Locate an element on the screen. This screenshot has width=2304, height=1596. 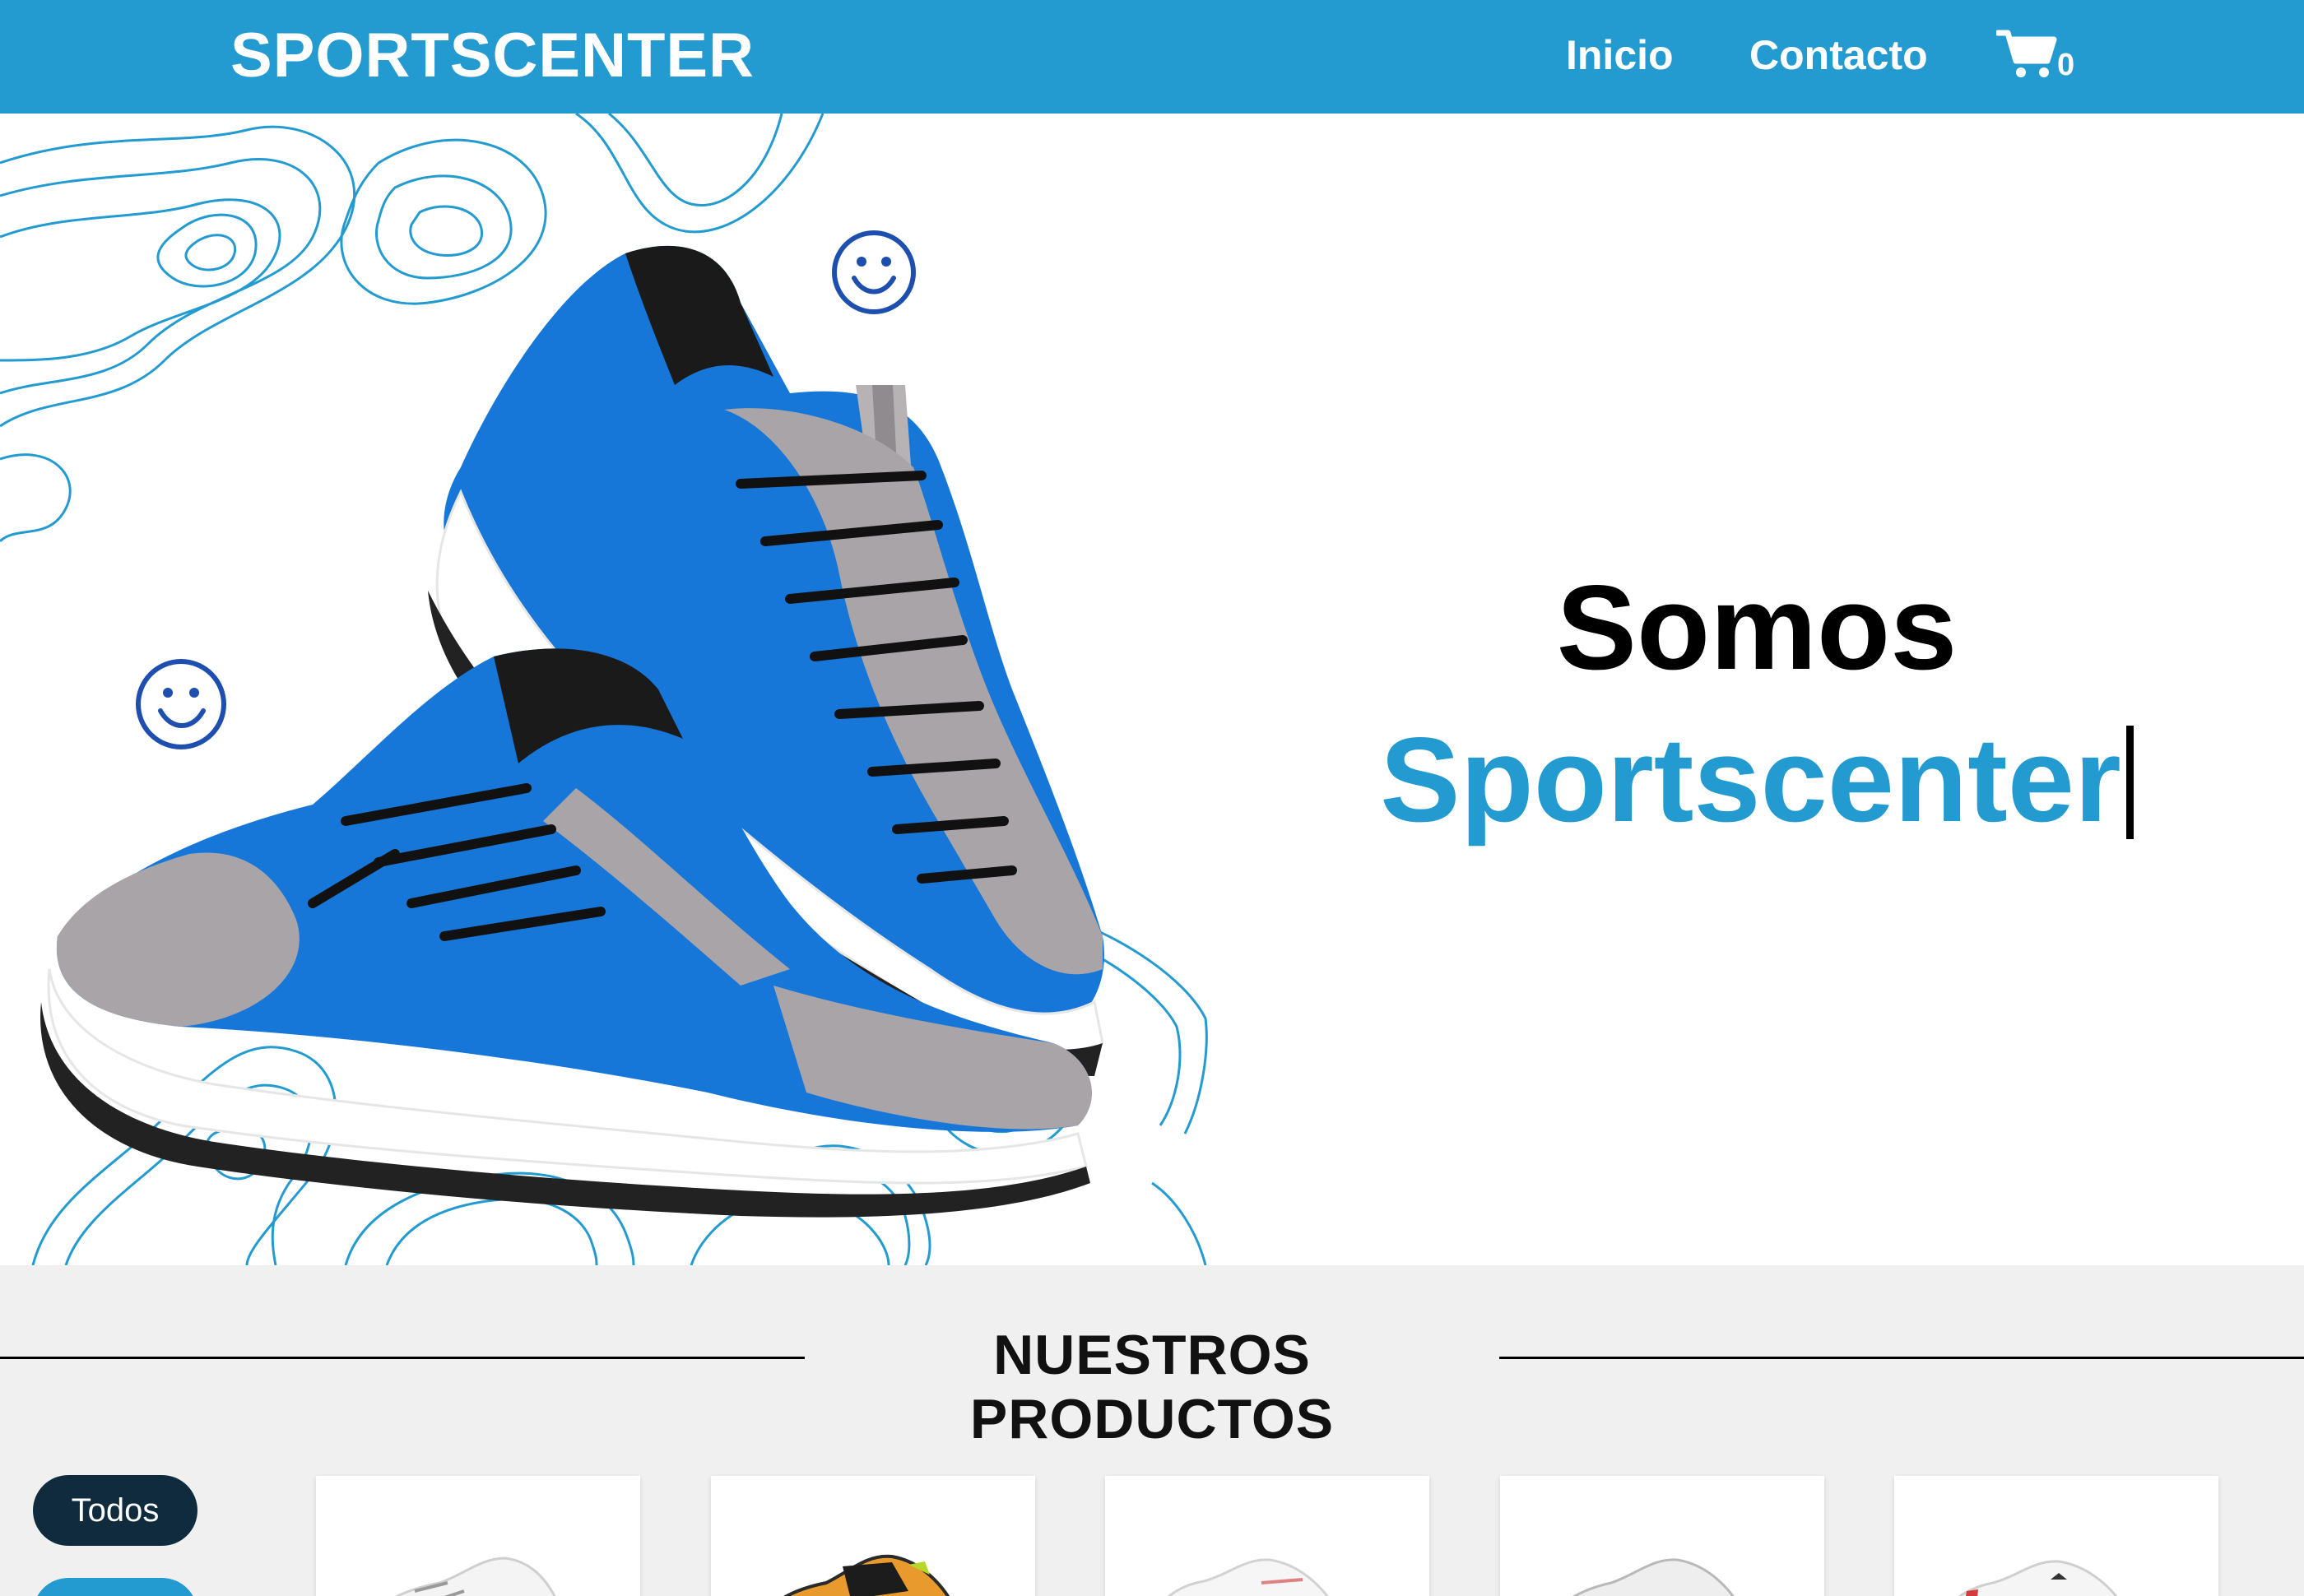
cart-count-badge: 0 is located at coordinates (2066, 65).